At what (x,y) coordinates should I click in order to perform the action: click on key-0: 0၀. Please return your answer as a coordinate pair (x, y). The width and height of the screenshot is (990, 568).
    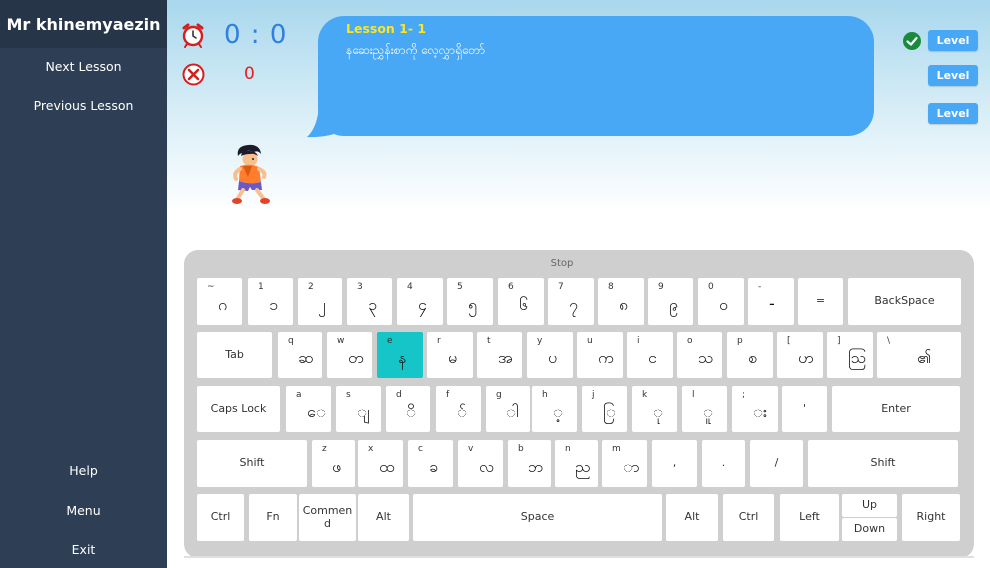
    Looking at the image, I should click on (721, 301).